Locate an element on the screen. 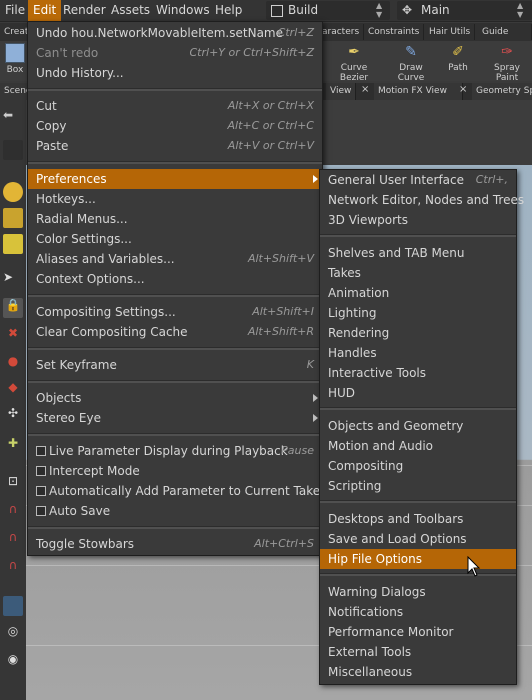 This screenshot has width=532, height=700. menu-item-desktops-and-toolbars: Desktops and Toolbars is located at coordinates (418, 519).